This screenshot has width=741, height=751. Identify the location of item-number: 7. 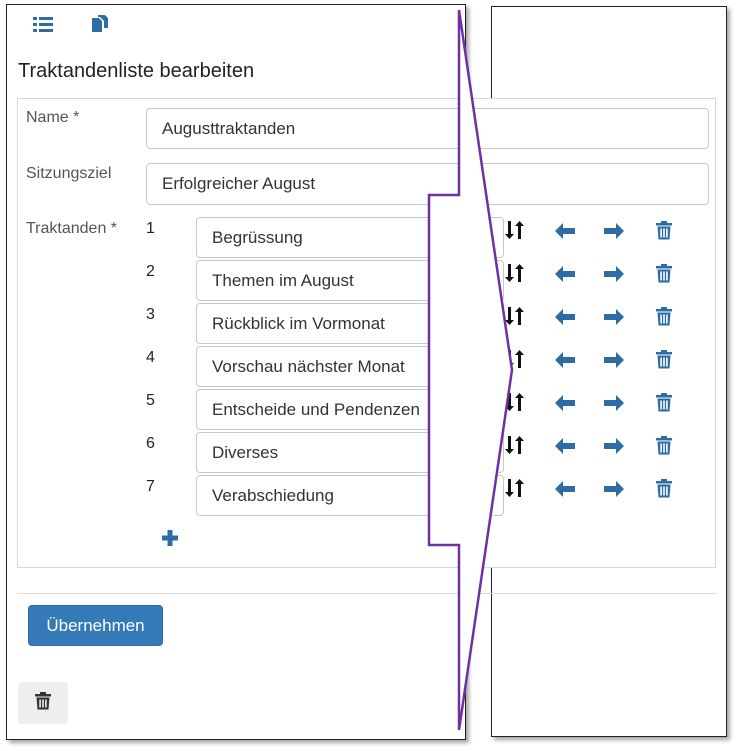
(150, 486).